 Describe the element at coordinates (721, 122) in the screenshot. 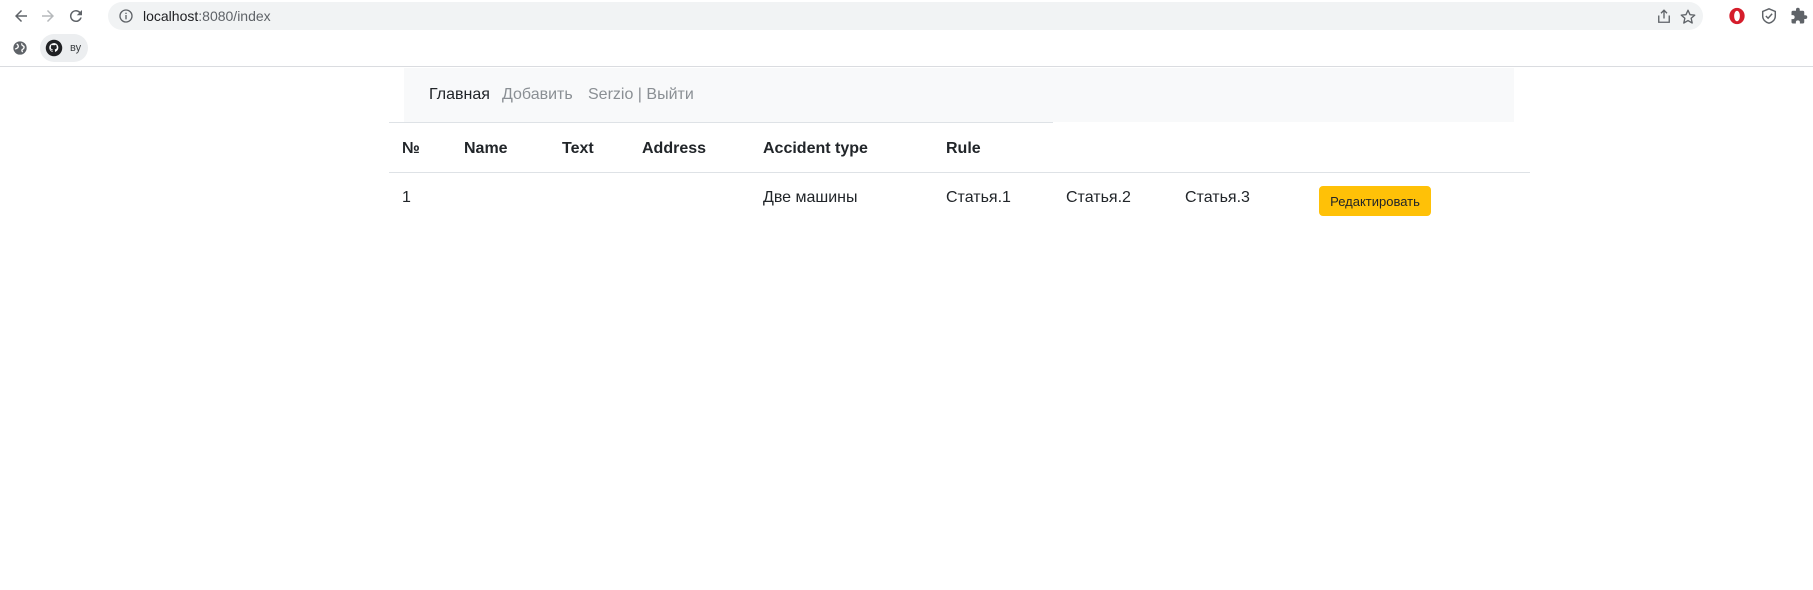

I see `table-top-border` at that location.